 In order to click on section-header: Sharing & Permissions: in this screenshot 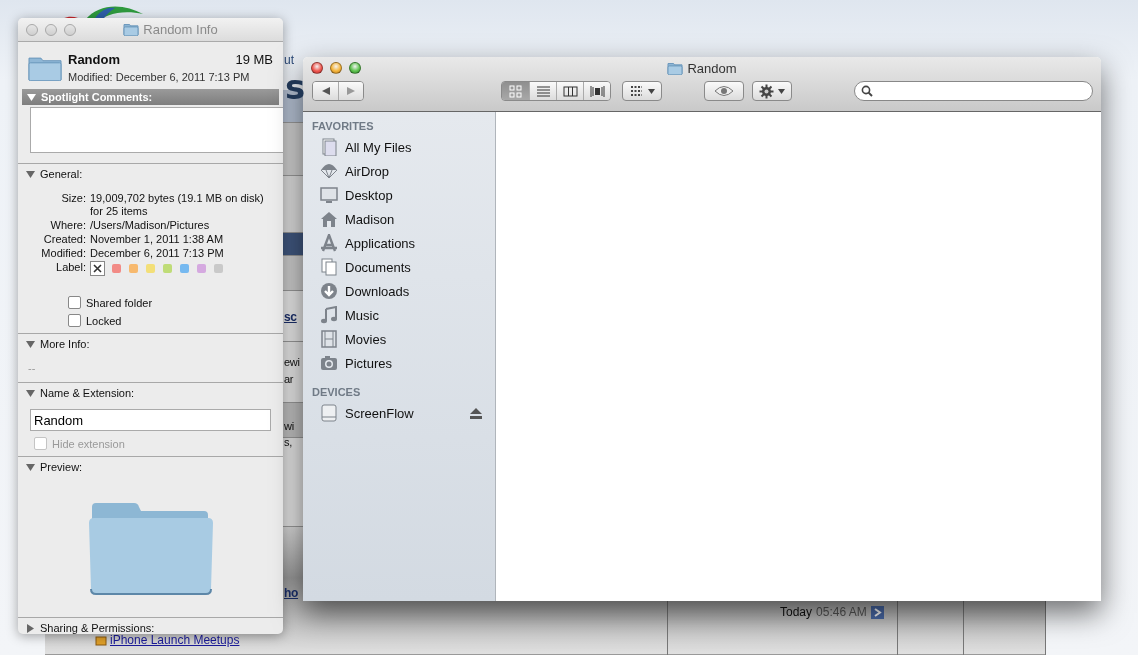, I will do `click(150, 626)`.